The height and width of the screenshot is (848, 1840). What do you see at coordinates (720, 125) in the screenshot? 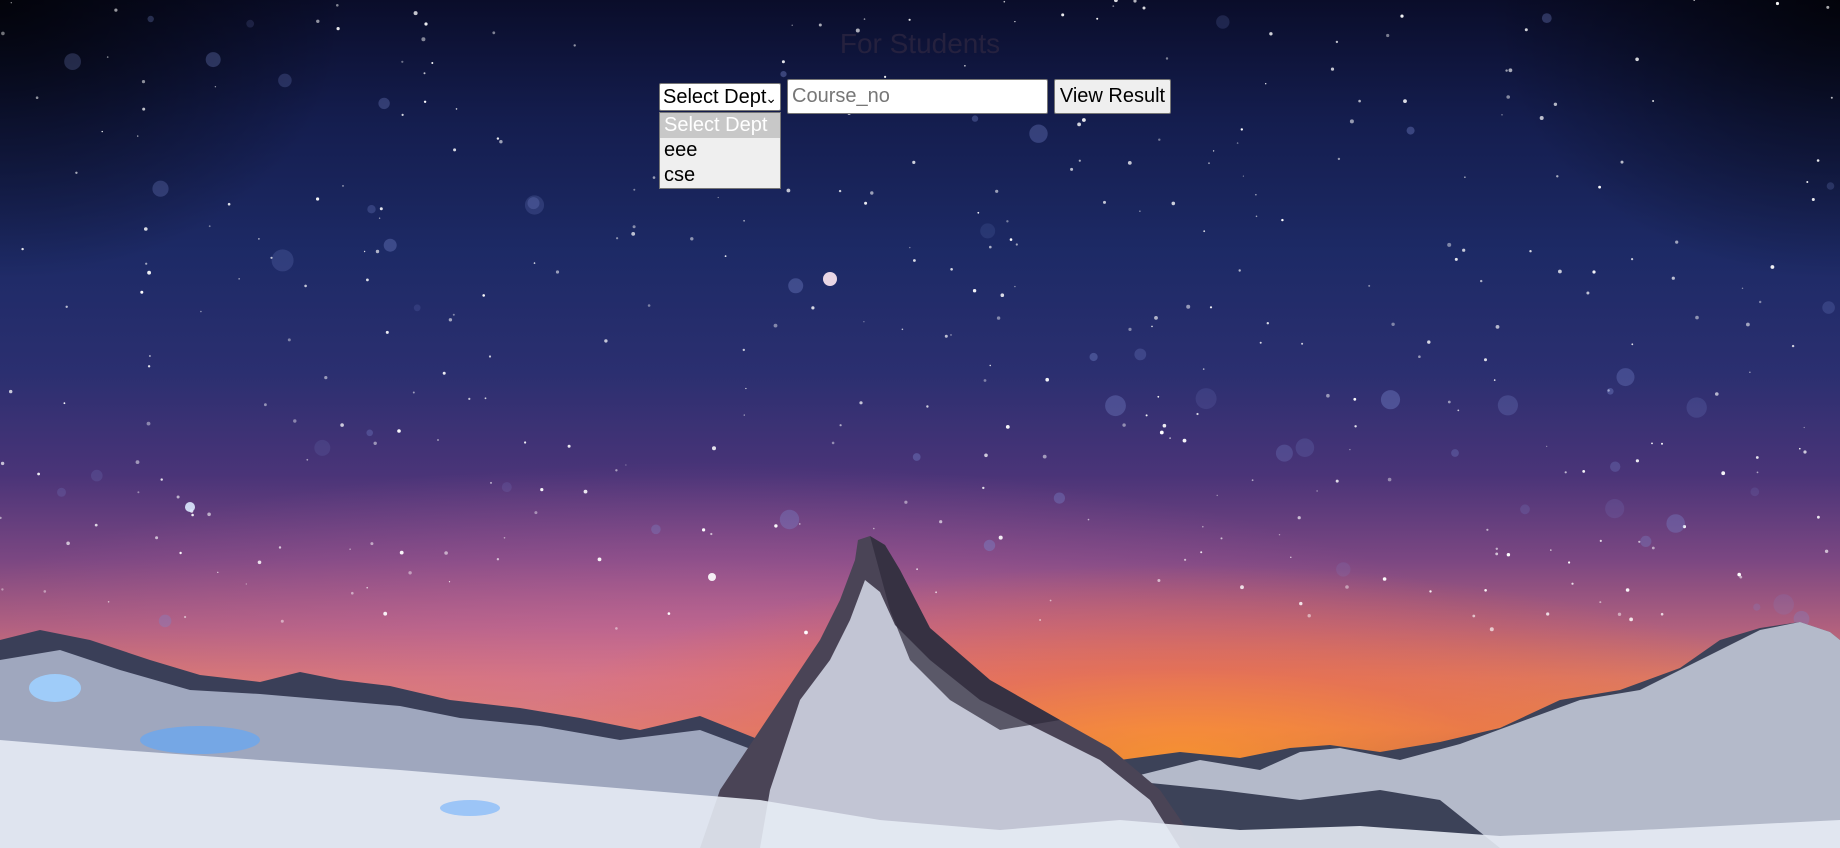
I see `dept-option: Select Dept` at bounding box center [720, 125].